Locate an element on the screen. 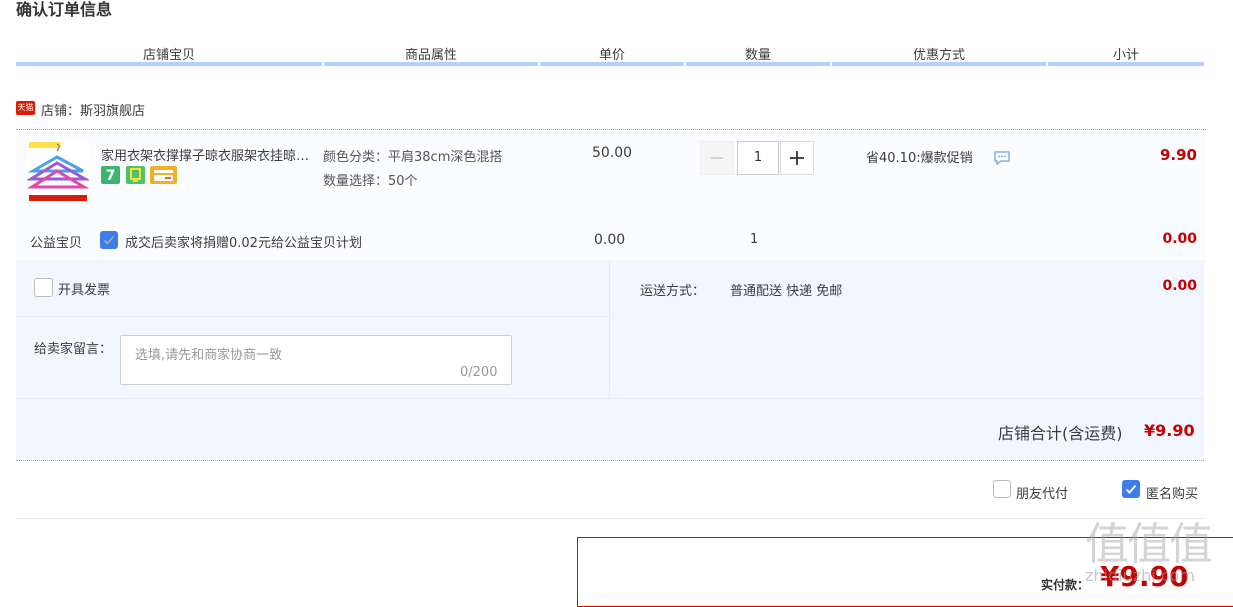 Image resolution: width=1233 pixels, height=607 pixels. unit-price: 50.00 is located at coordinates (612, 153).